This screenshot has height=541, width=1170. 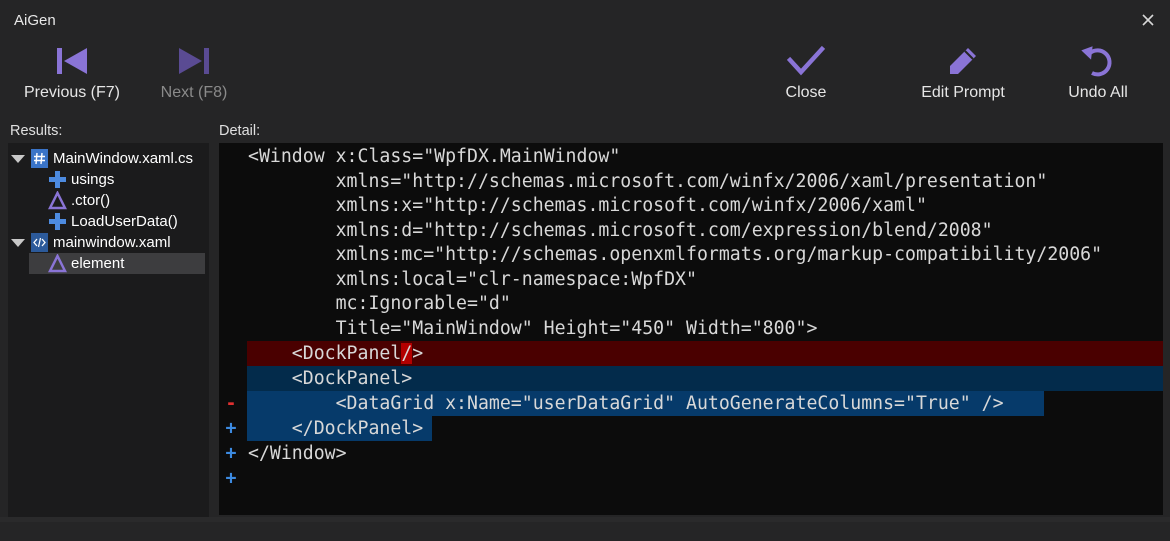 I want to click on close-label: Close, so click(x=806, y=92).